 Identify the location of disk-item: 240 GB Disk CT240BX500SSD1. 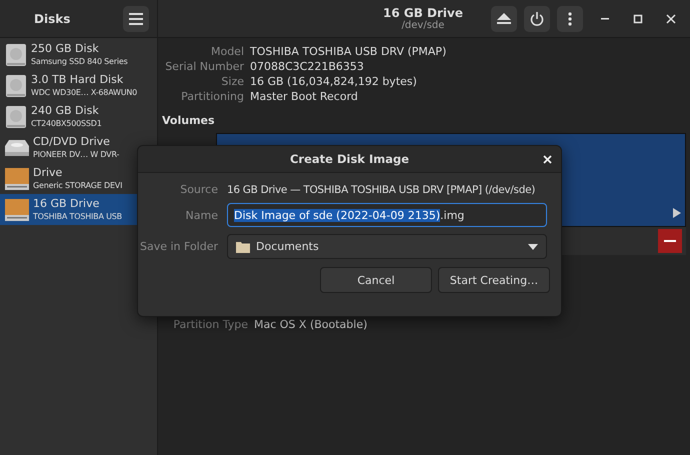
(78, 116).